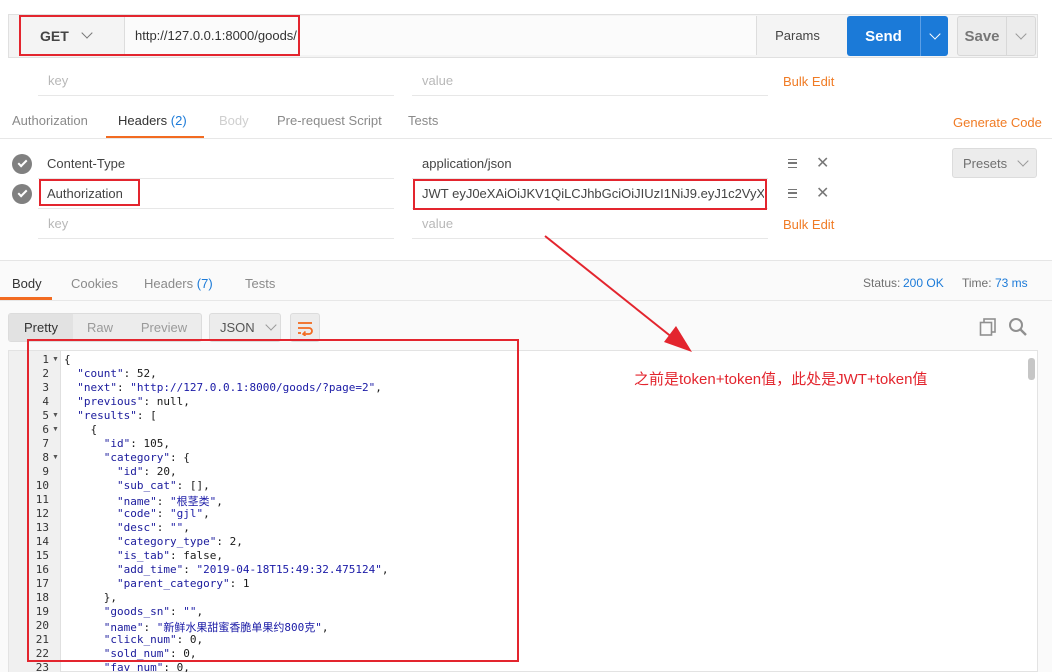 This screenshot has width=1052, height=672. What do you see at coordinates (781, 379) in the screenshot?
I see `annotation-text: 之前是token+token值，此处是JWT+token值` at bounding box center [781, 379].